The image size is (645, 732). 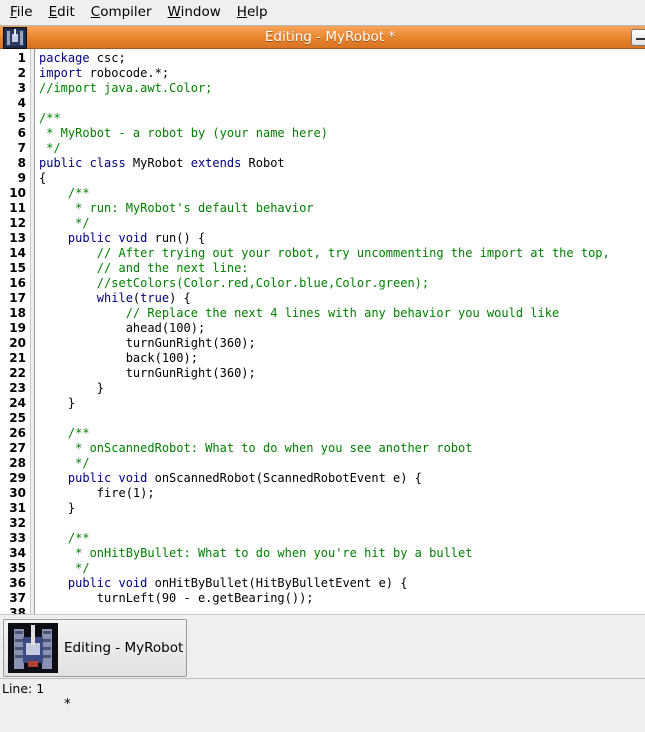 What do you see at coordinates (17, 493) in the screenshot?
I see `line-number: 30` at bounding box center [17, 493].